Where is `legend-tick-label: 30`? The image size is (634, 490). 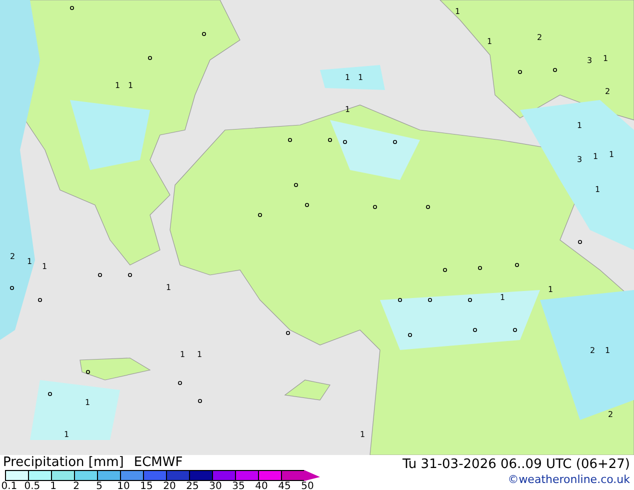 legend-tick-label: 30 is located at coordinates (215, 485).